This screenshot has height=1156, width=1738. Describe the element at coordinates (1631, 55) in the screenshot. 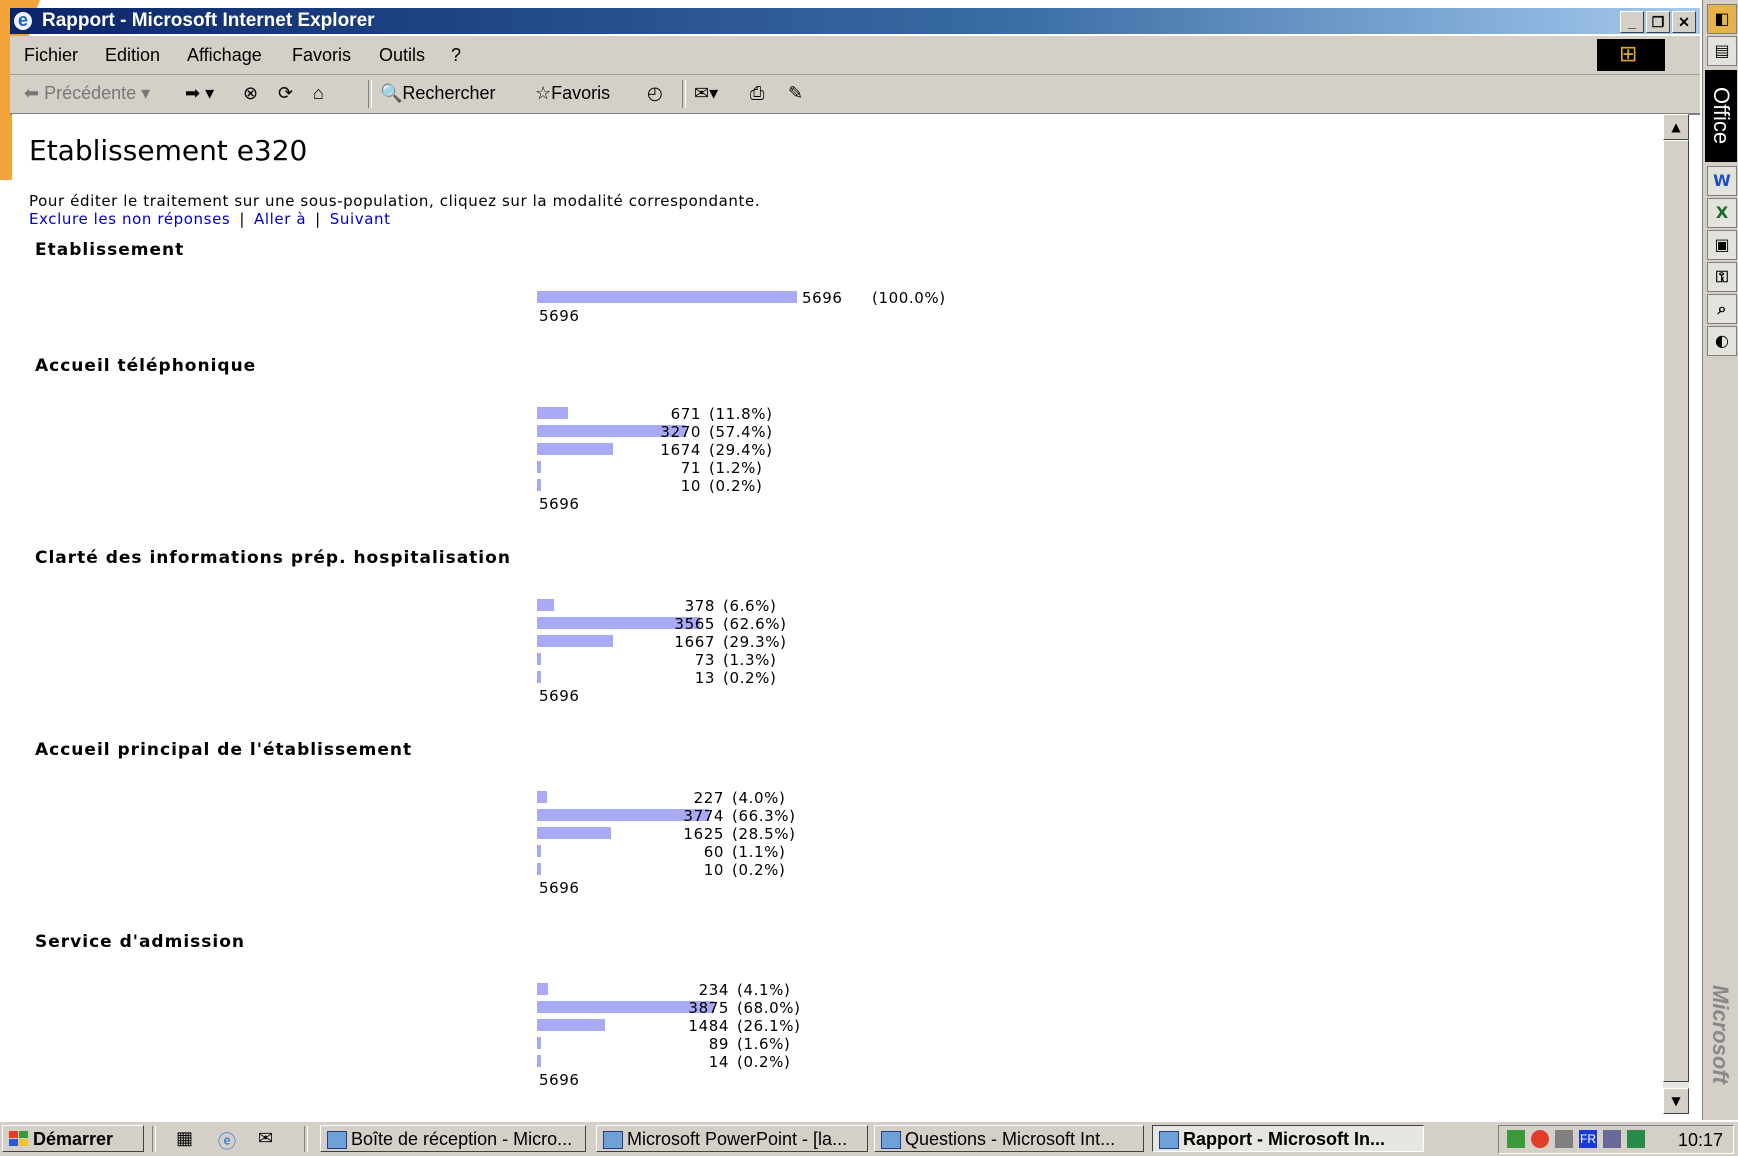

I see `windows-flag-icon` at that location.